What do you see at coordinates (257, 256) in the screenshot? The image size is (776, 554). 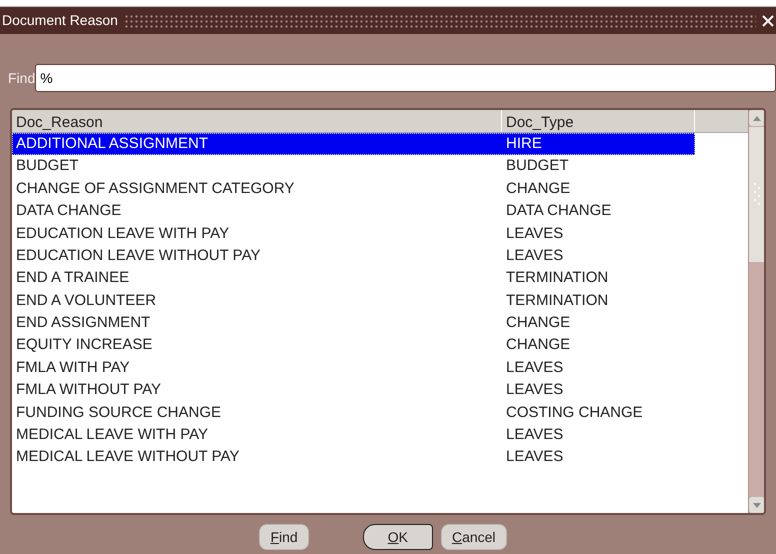 I see `table-cell: EDUCATION LEAVE WITHOUT PAY` at bounding box center [257, 256].